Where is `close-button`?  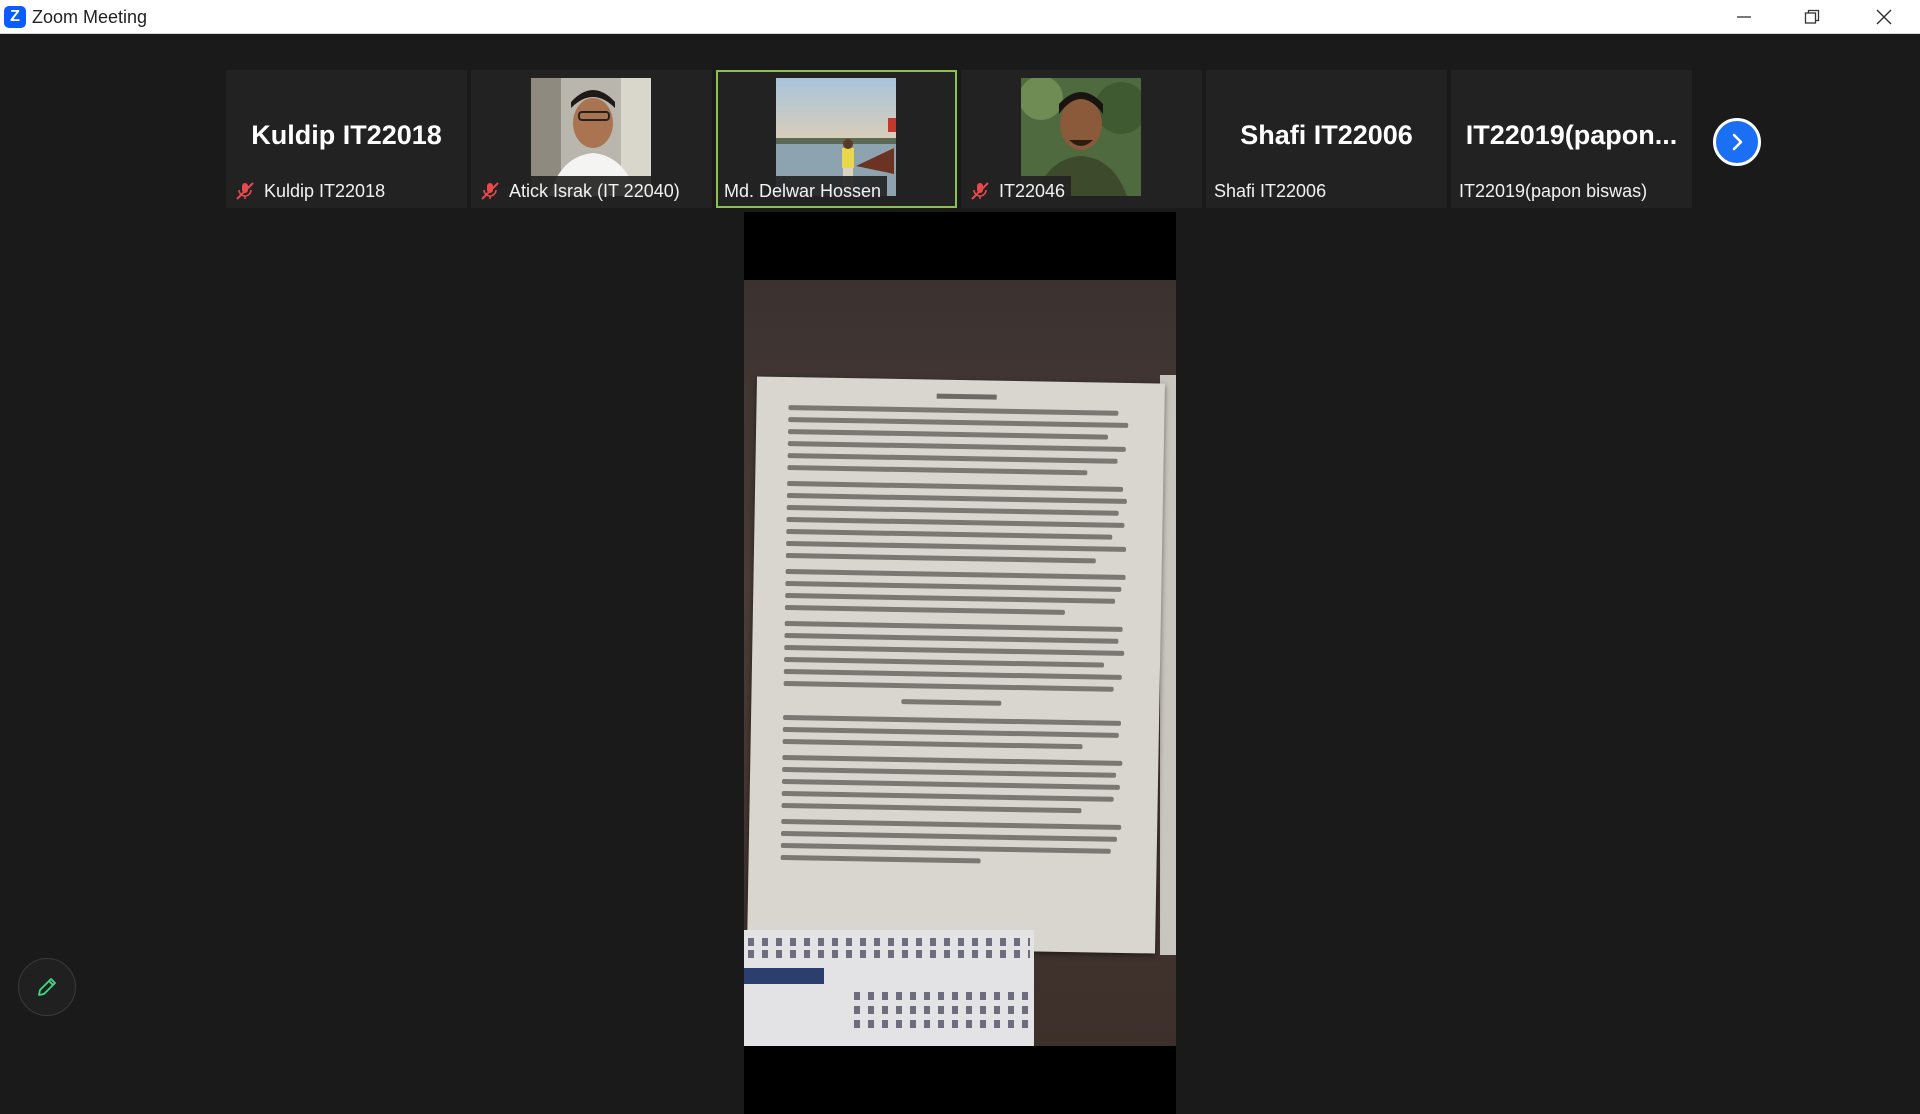
close-button is located at coordinates (1884, 17).